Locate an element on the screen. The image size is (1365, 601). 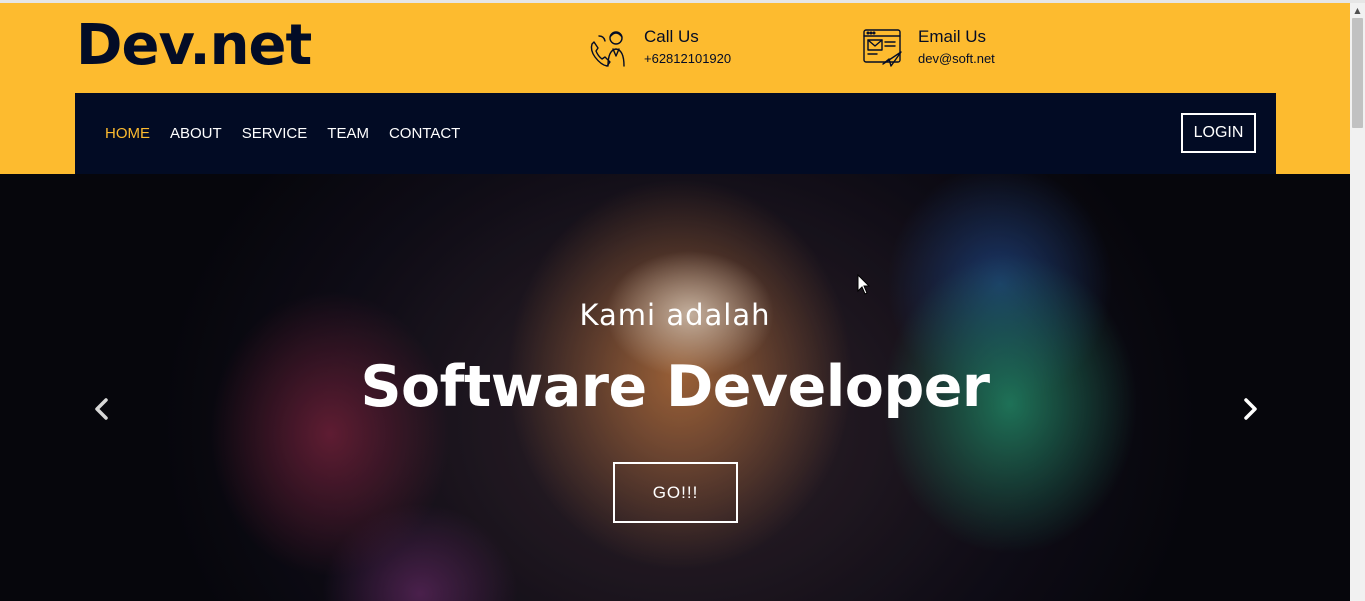
email-title: Email Us is located at coordinates (952, 36).